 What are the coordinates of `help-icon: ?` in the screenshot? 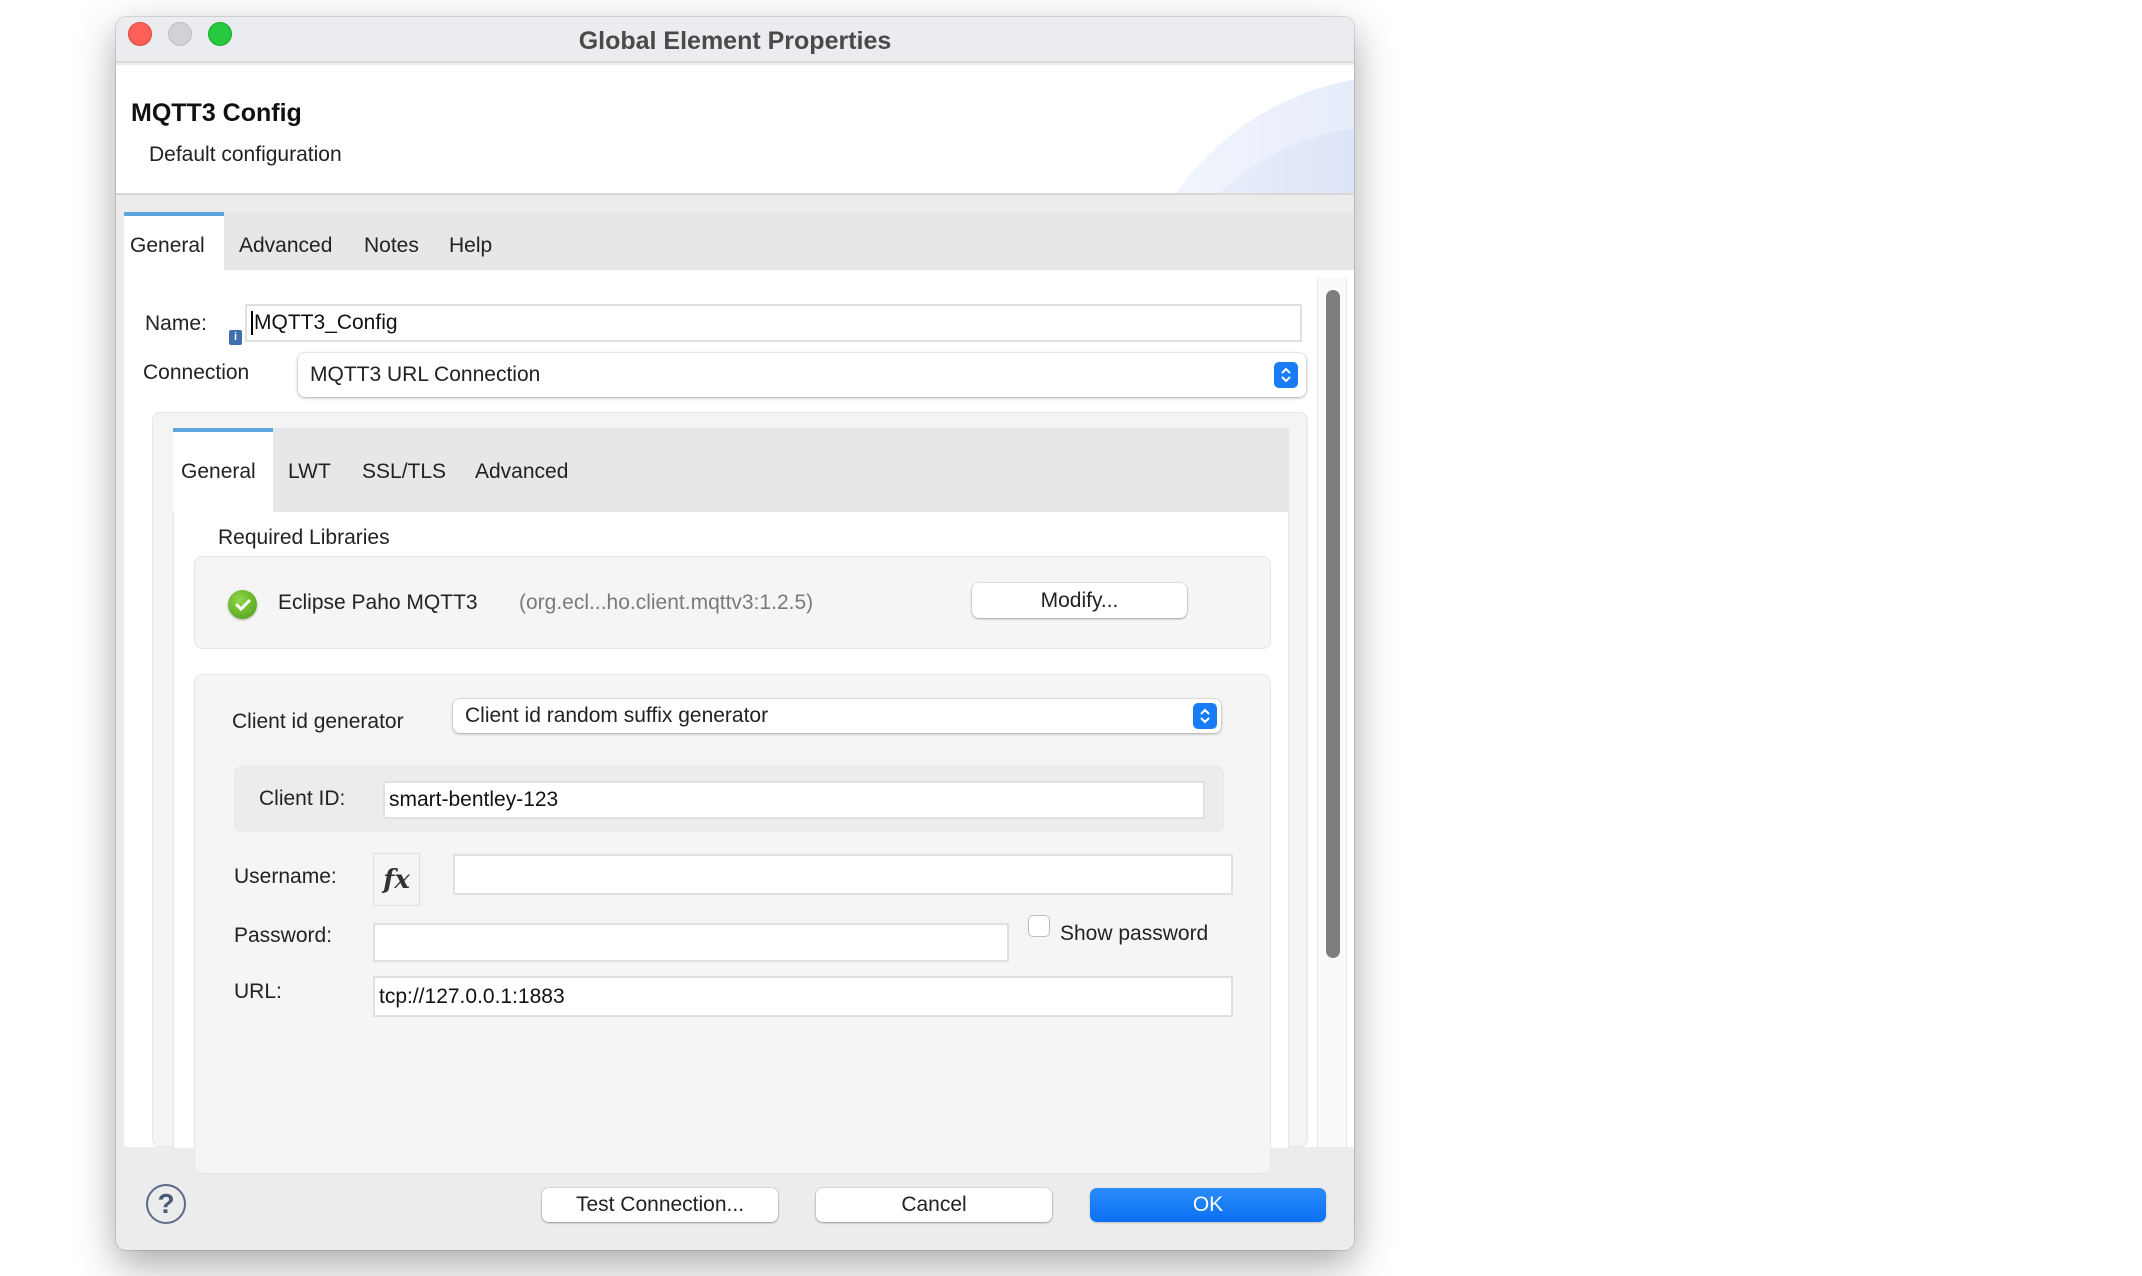 It's located at (166, 1204).